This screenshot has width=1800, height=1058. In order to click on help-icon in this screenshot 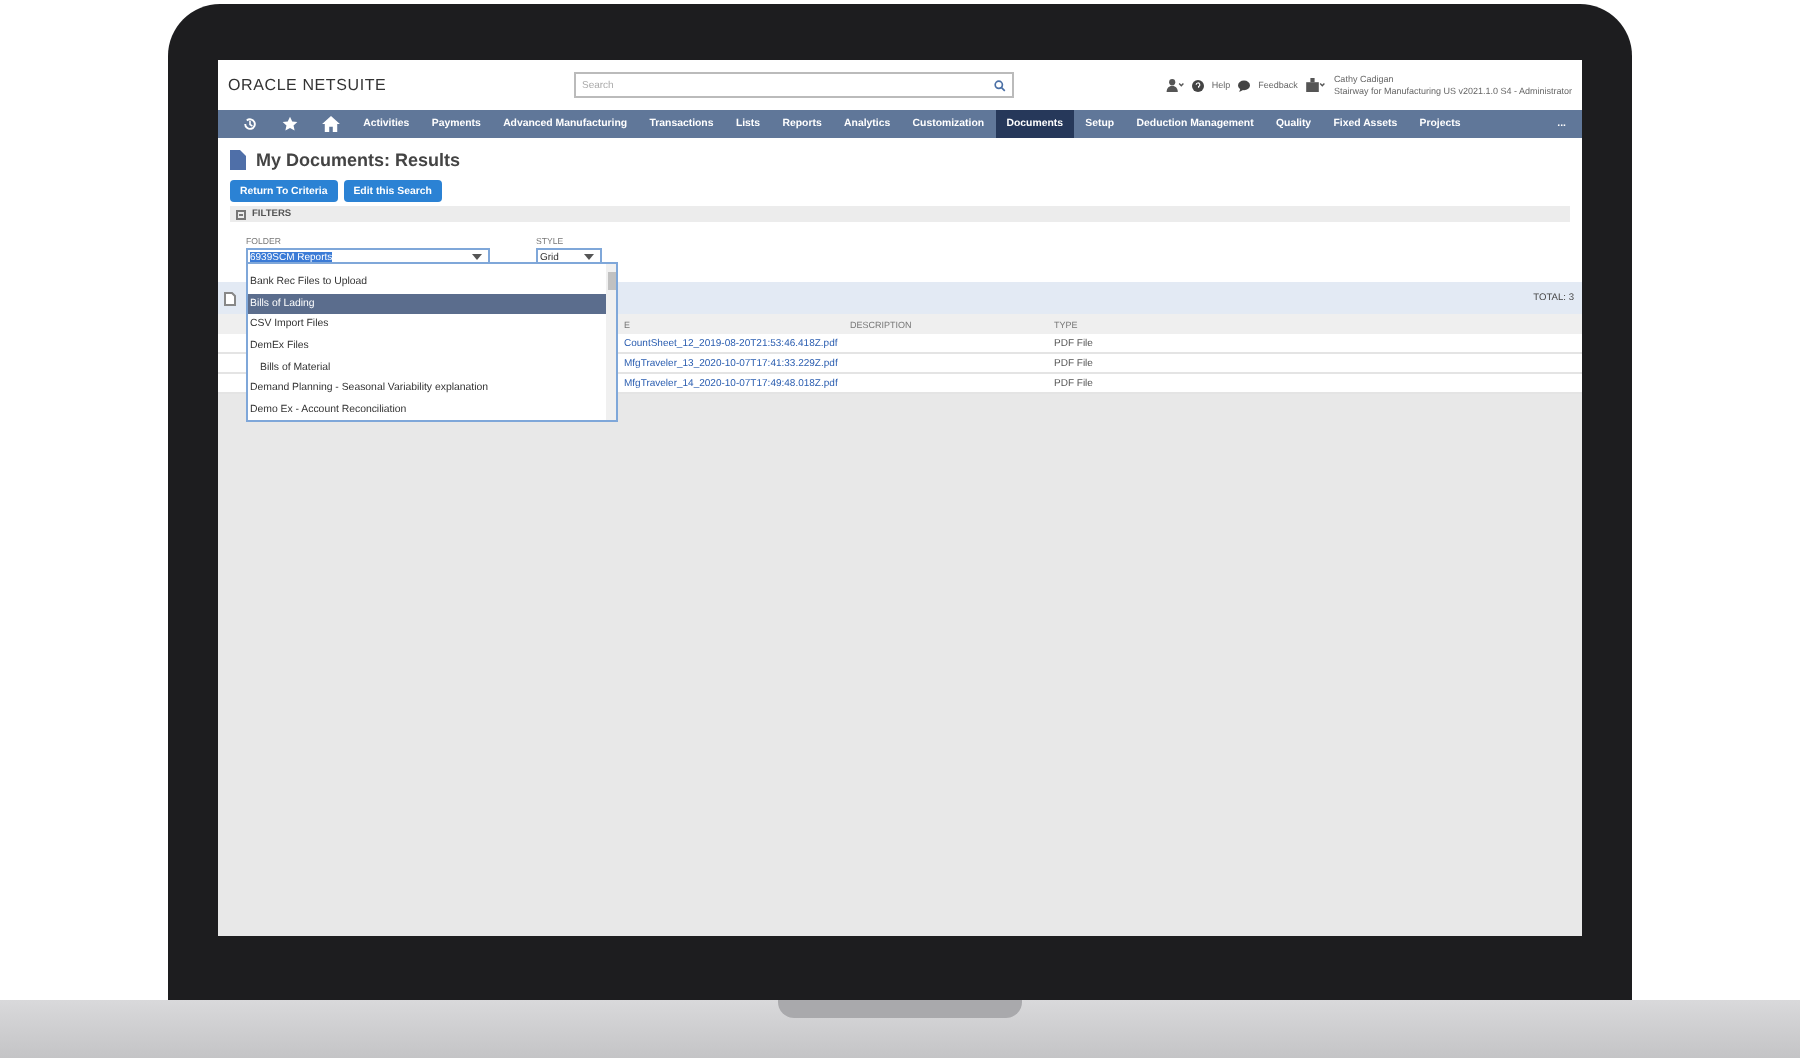, I will do `click(1197, 85)`.